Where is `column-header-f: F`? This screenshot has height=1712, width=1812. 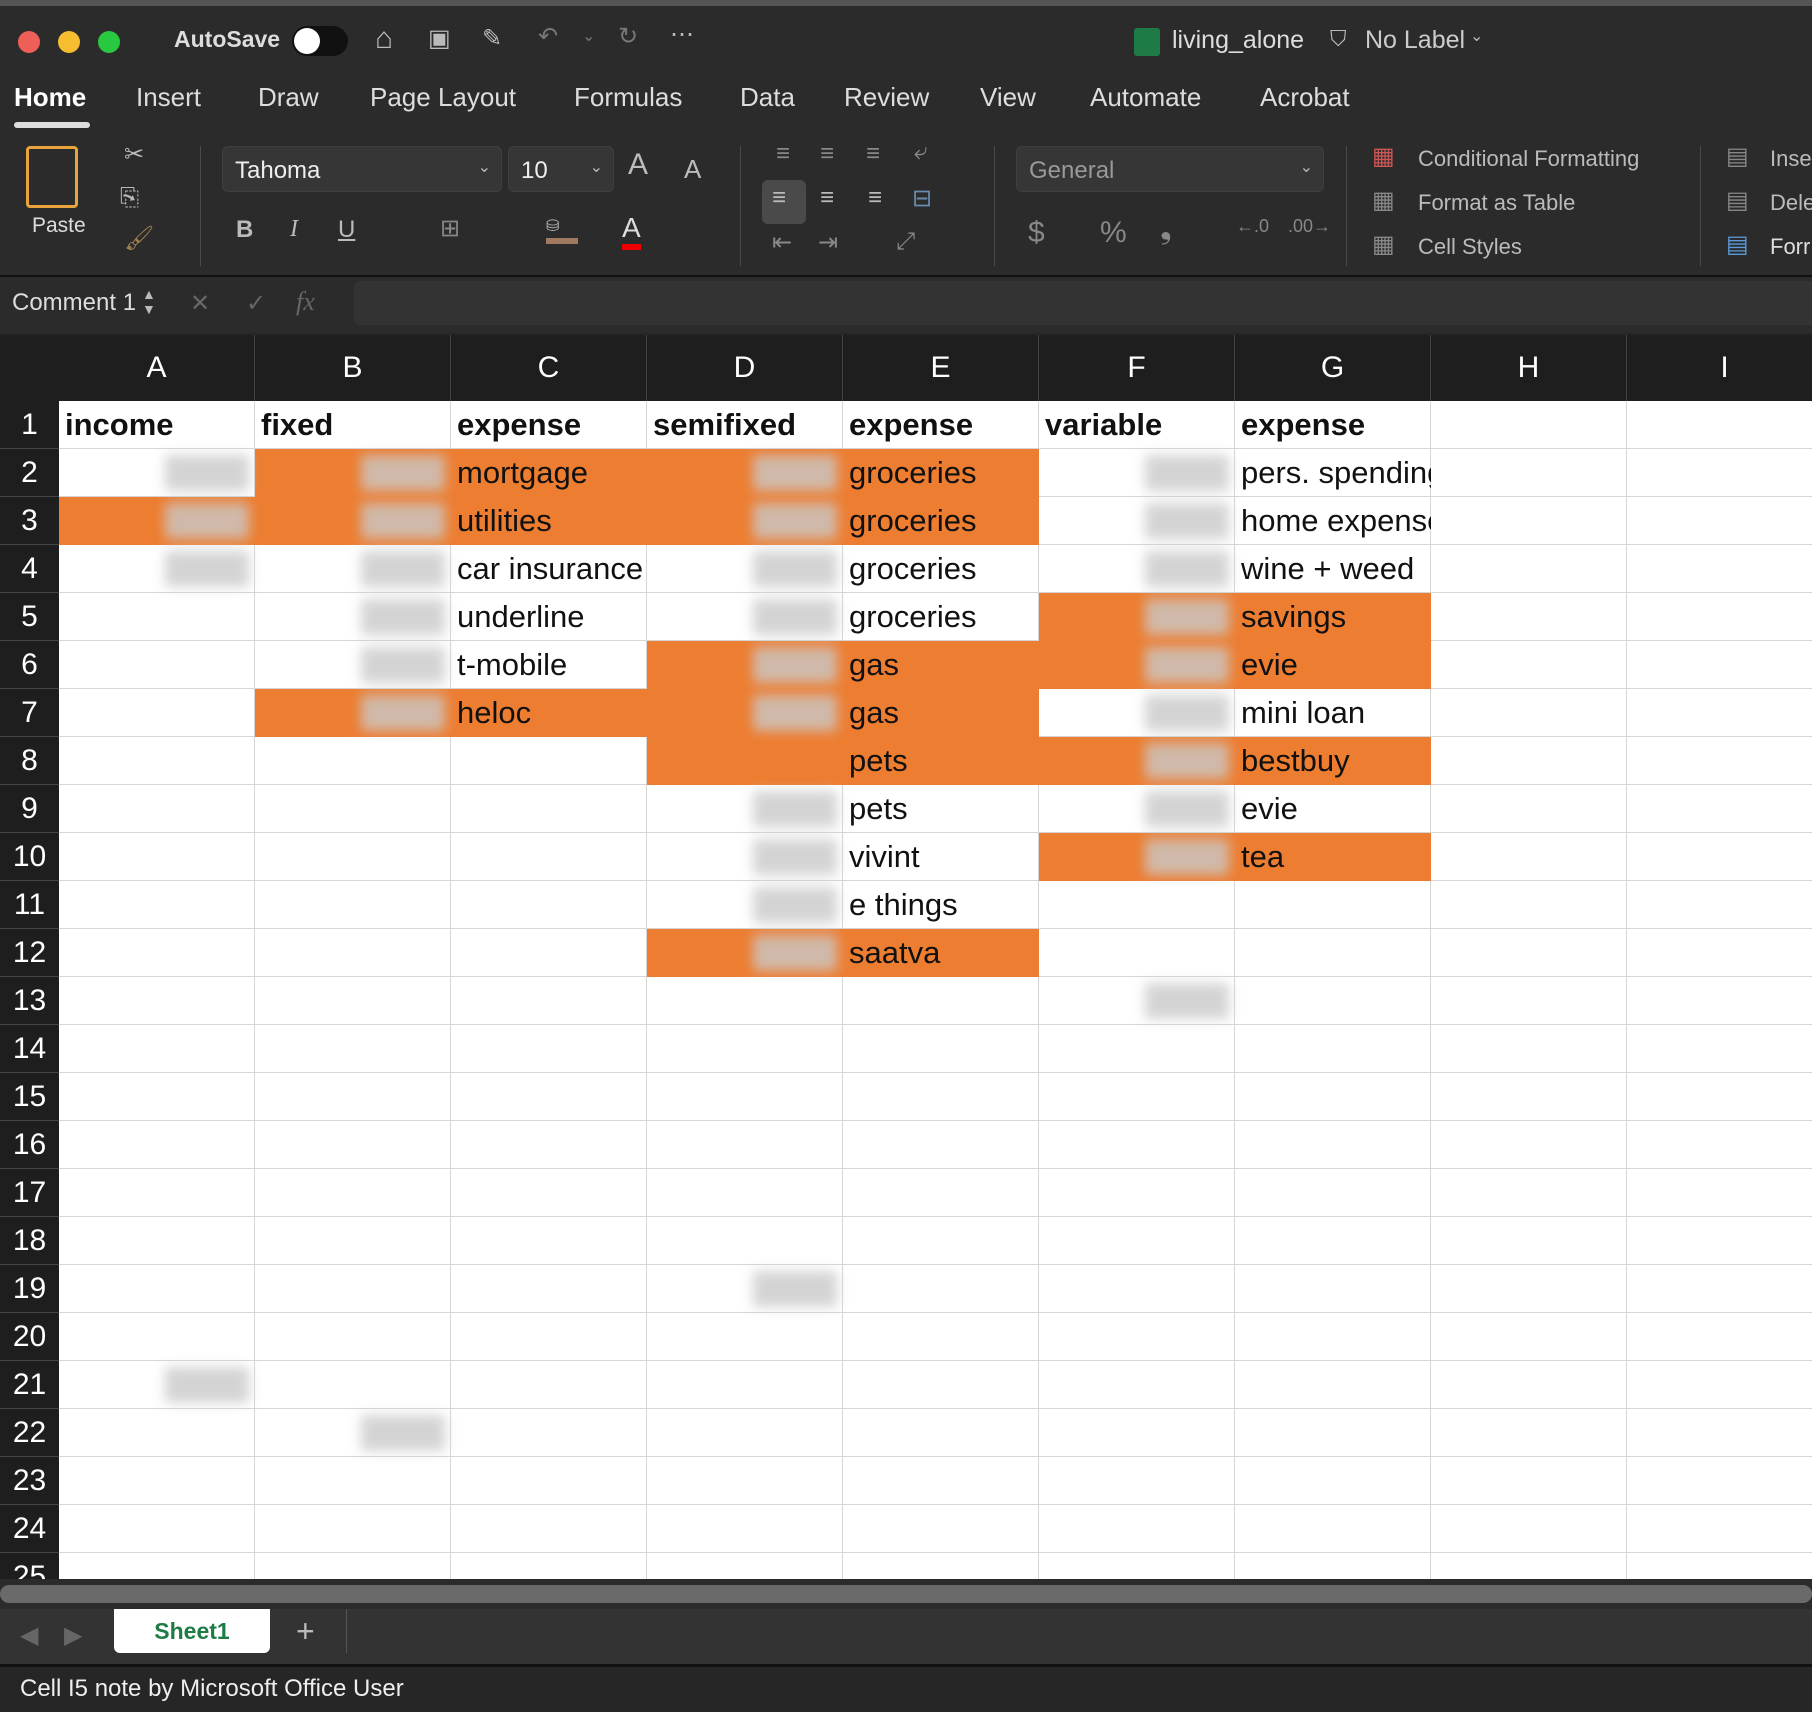
column-header-f: F is located at coordinates (1137, 368).